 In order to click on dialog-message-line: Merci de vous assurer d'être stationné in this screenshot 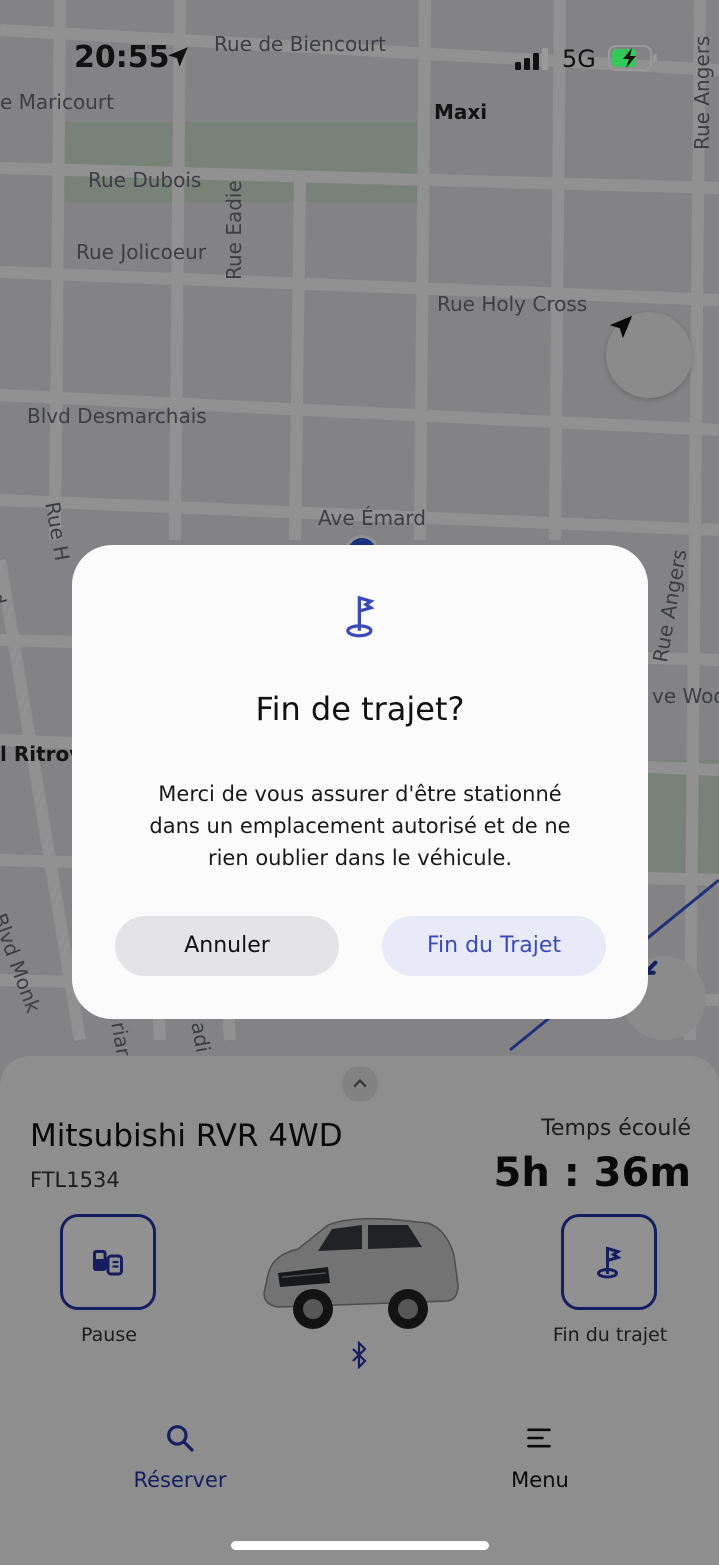, I will do `click(360, 794)`.